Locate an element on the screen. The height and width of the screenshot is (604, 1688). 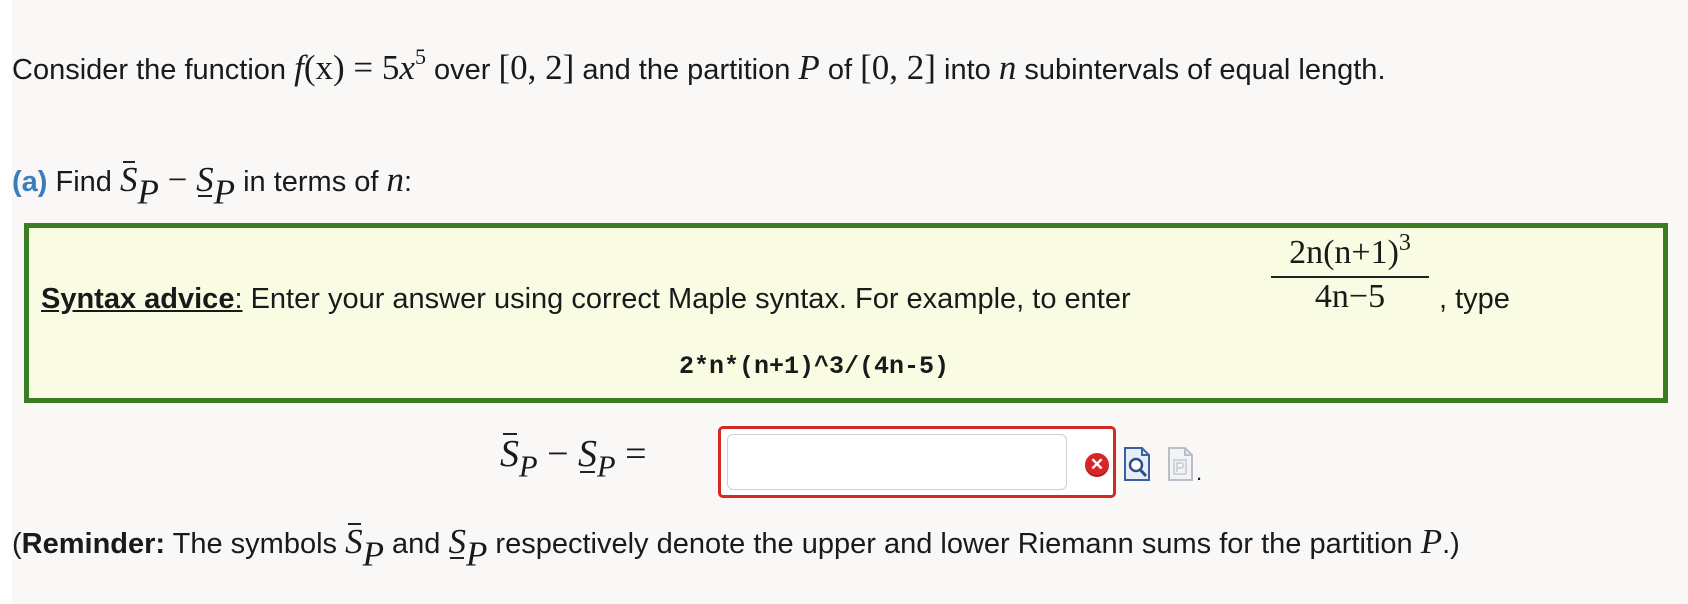
interval-2: [0, 2] is located at coordinates (898, 67).